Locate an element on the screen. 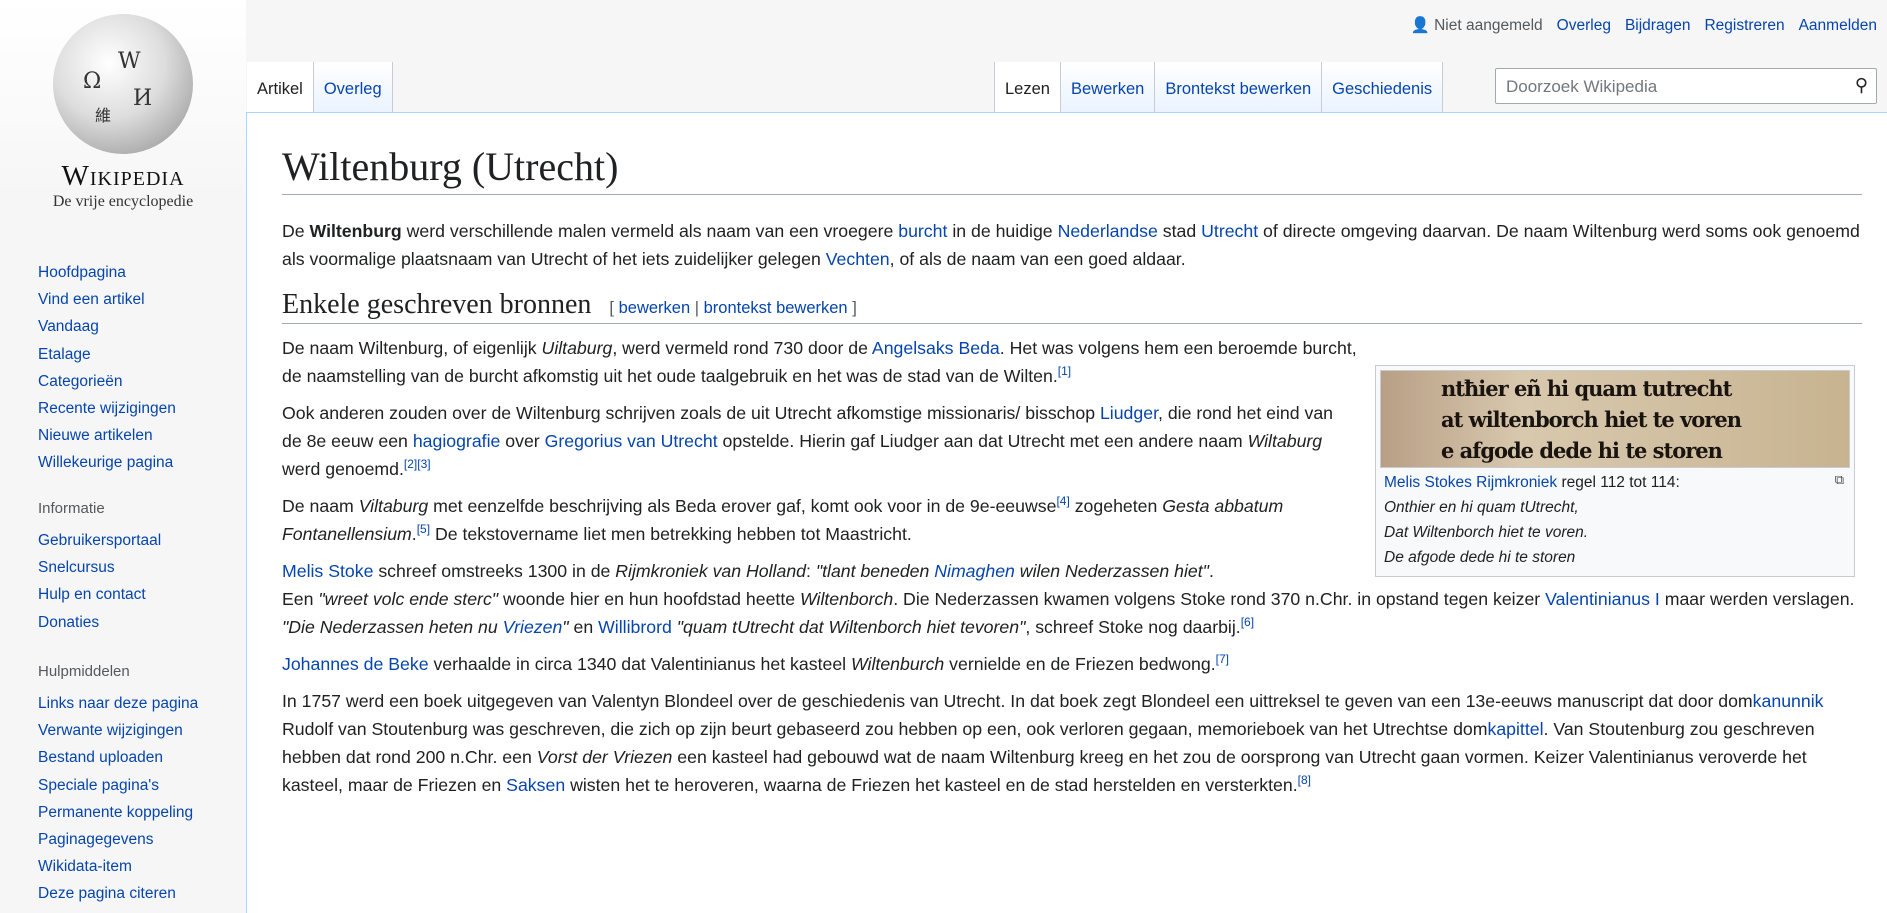 This screenshot has height=913, width=1887. text: , of als de naam van een goed aldaar. is located at coordinates (1037, 259).